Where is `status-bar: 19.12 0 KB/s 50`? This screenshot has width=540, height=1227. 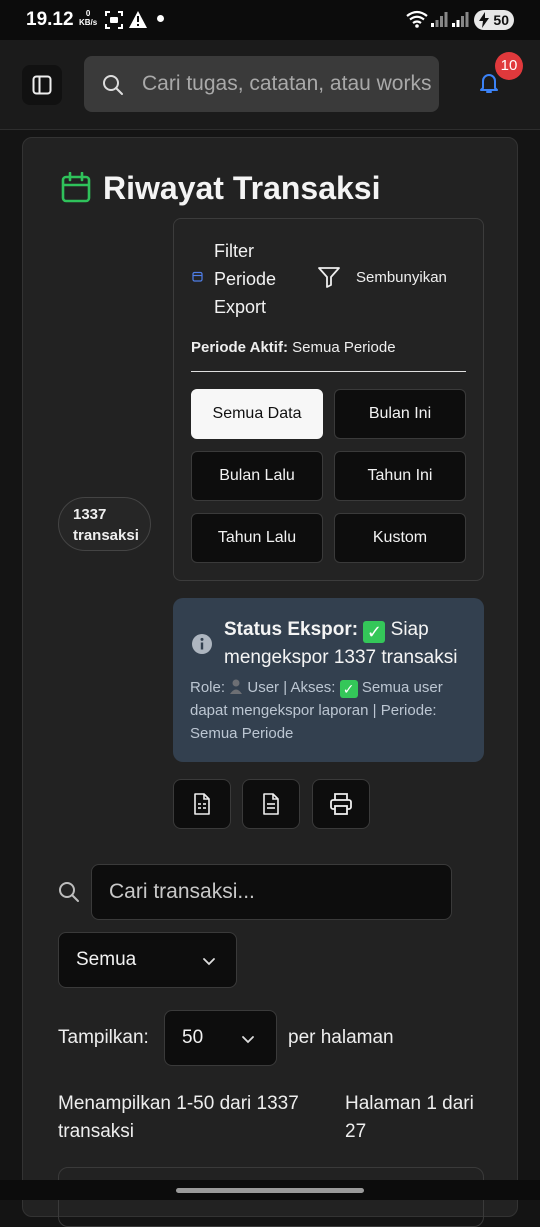 status-bar: 19.12 0 KB/s 50 is located at coordinates (270, 20).